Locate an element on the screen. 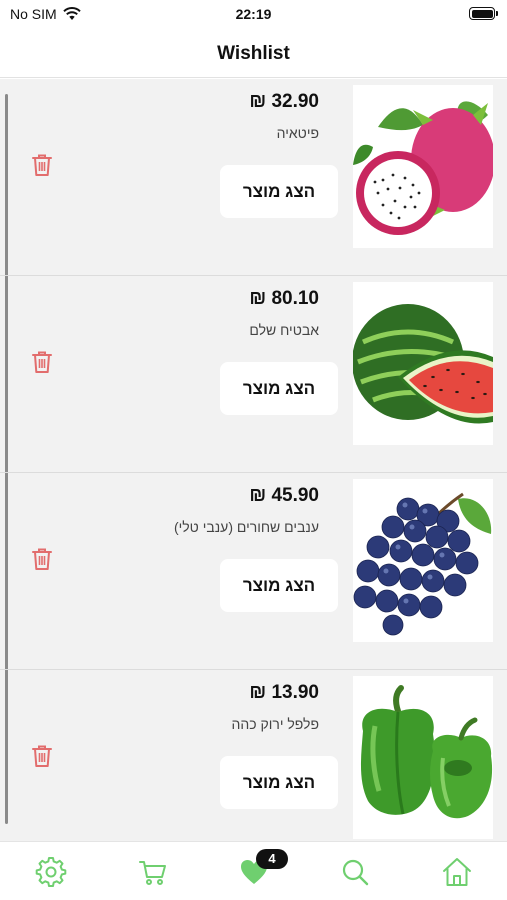  product-name: ענבים שחורים (ענבי טלי) is located at coordinates (246, 527).